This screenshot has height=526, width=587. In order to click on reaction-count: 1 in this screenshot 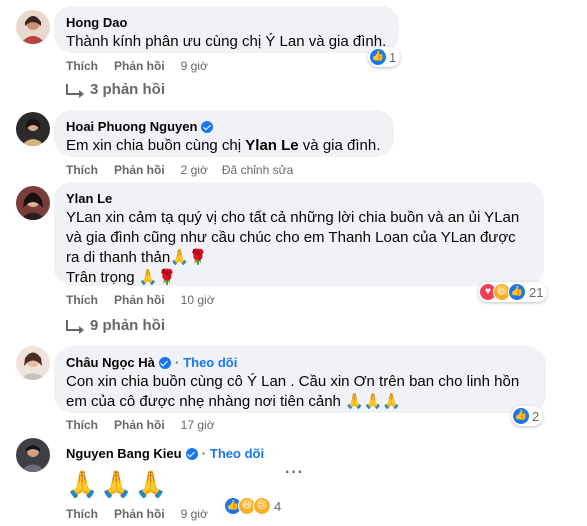, I will do `click(393, 57)`.